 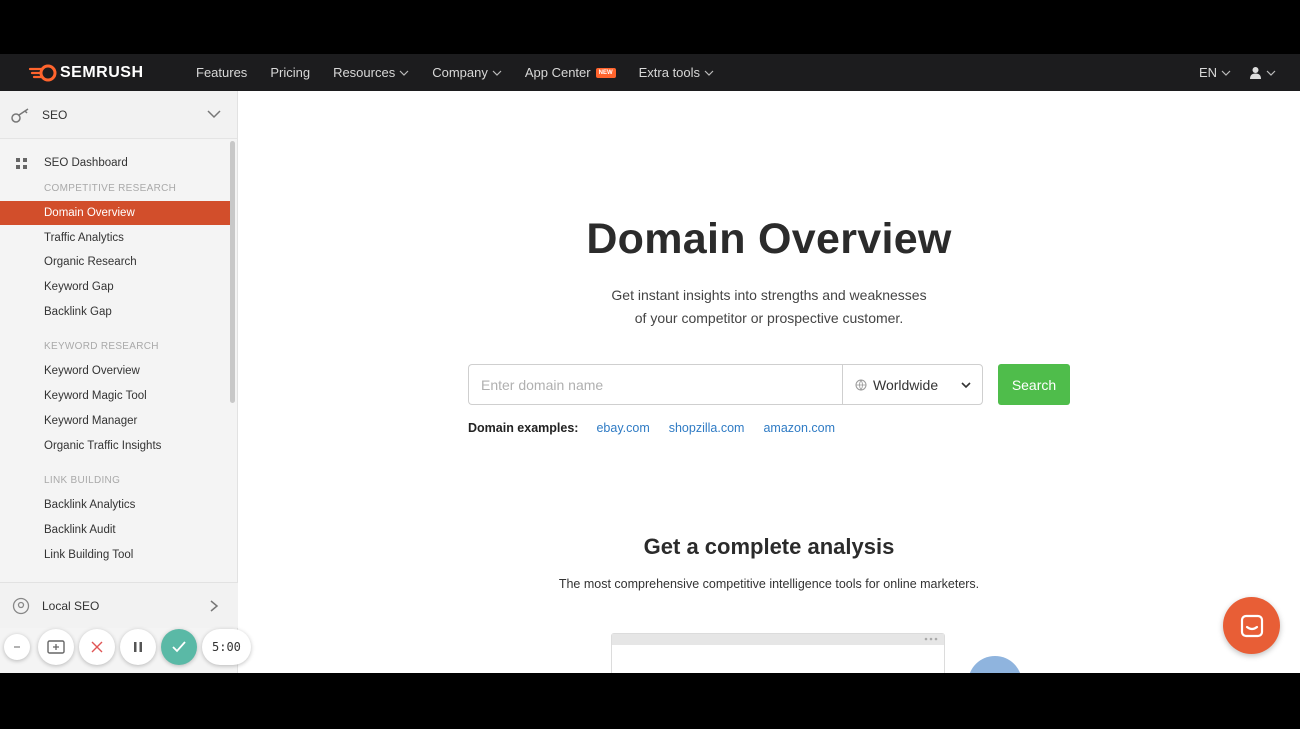 I want to click on chevron-right-icon, so click(x=214, y=606).